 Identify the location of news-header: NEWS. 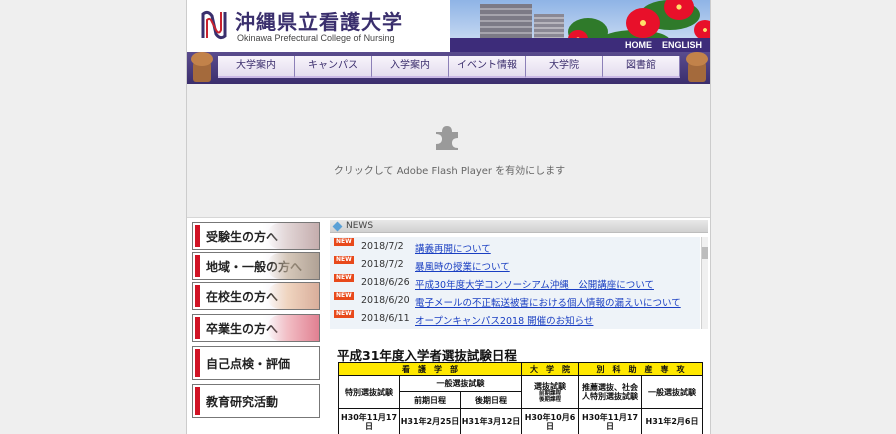
(519, 226).